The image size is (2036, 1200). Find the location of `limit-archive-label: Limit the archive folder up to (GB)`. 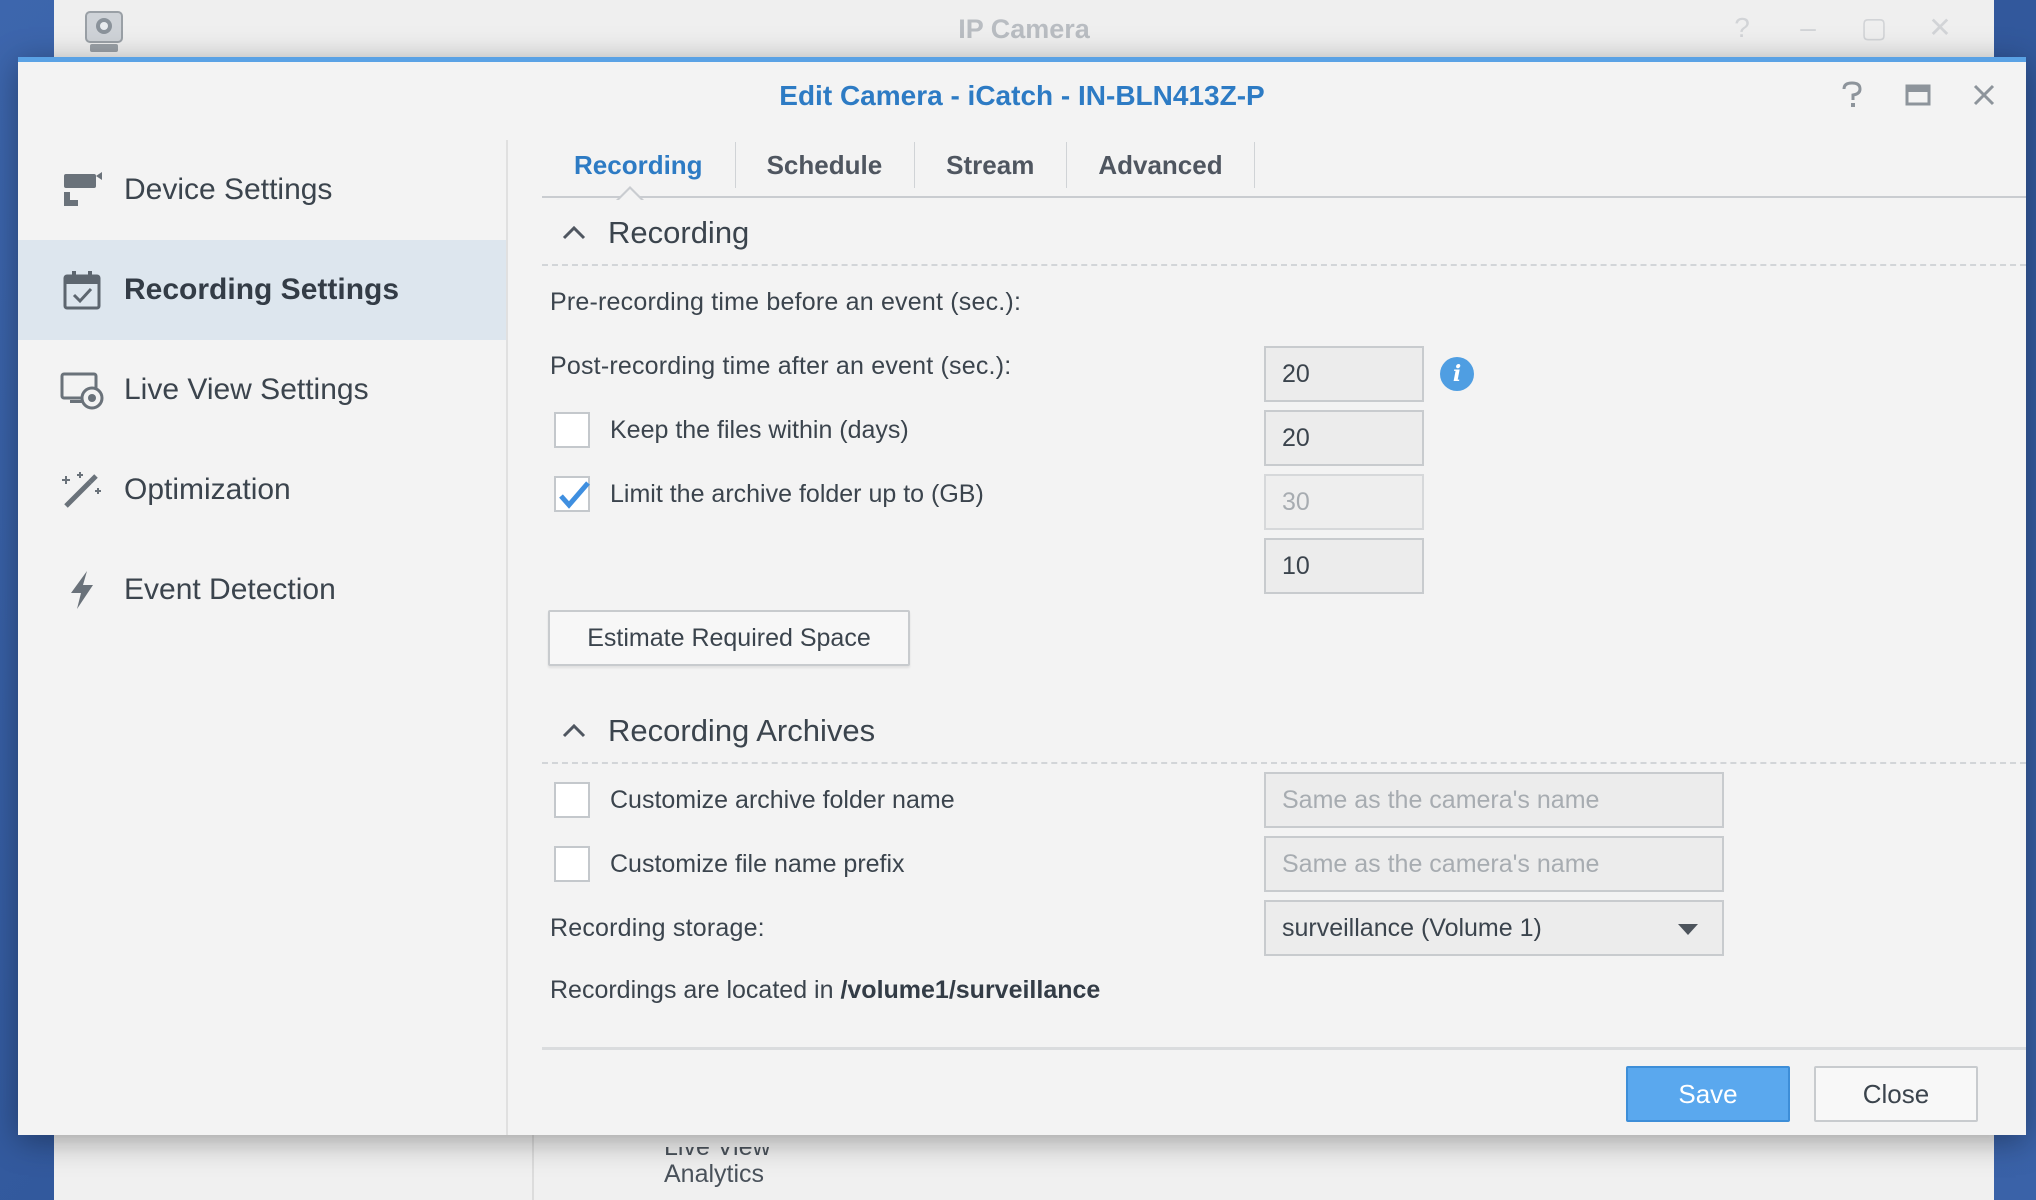

limit-archive-label: Limit the archive folder up to (GB) is located at coordinates (797, 493).